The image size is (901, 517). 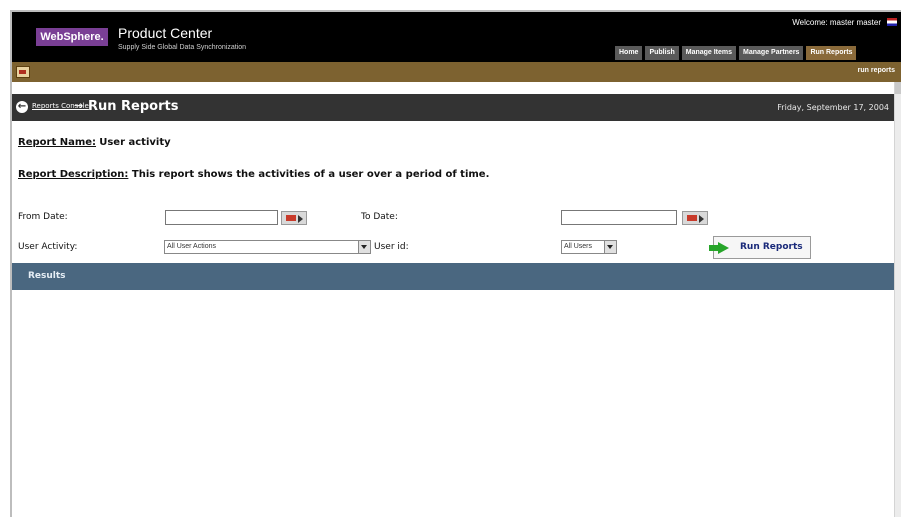 What do you see at coordinates (771, 247) in the screenshot?
I see `run-reports-button-label: Run Reports` at bounding box center [771, 247].